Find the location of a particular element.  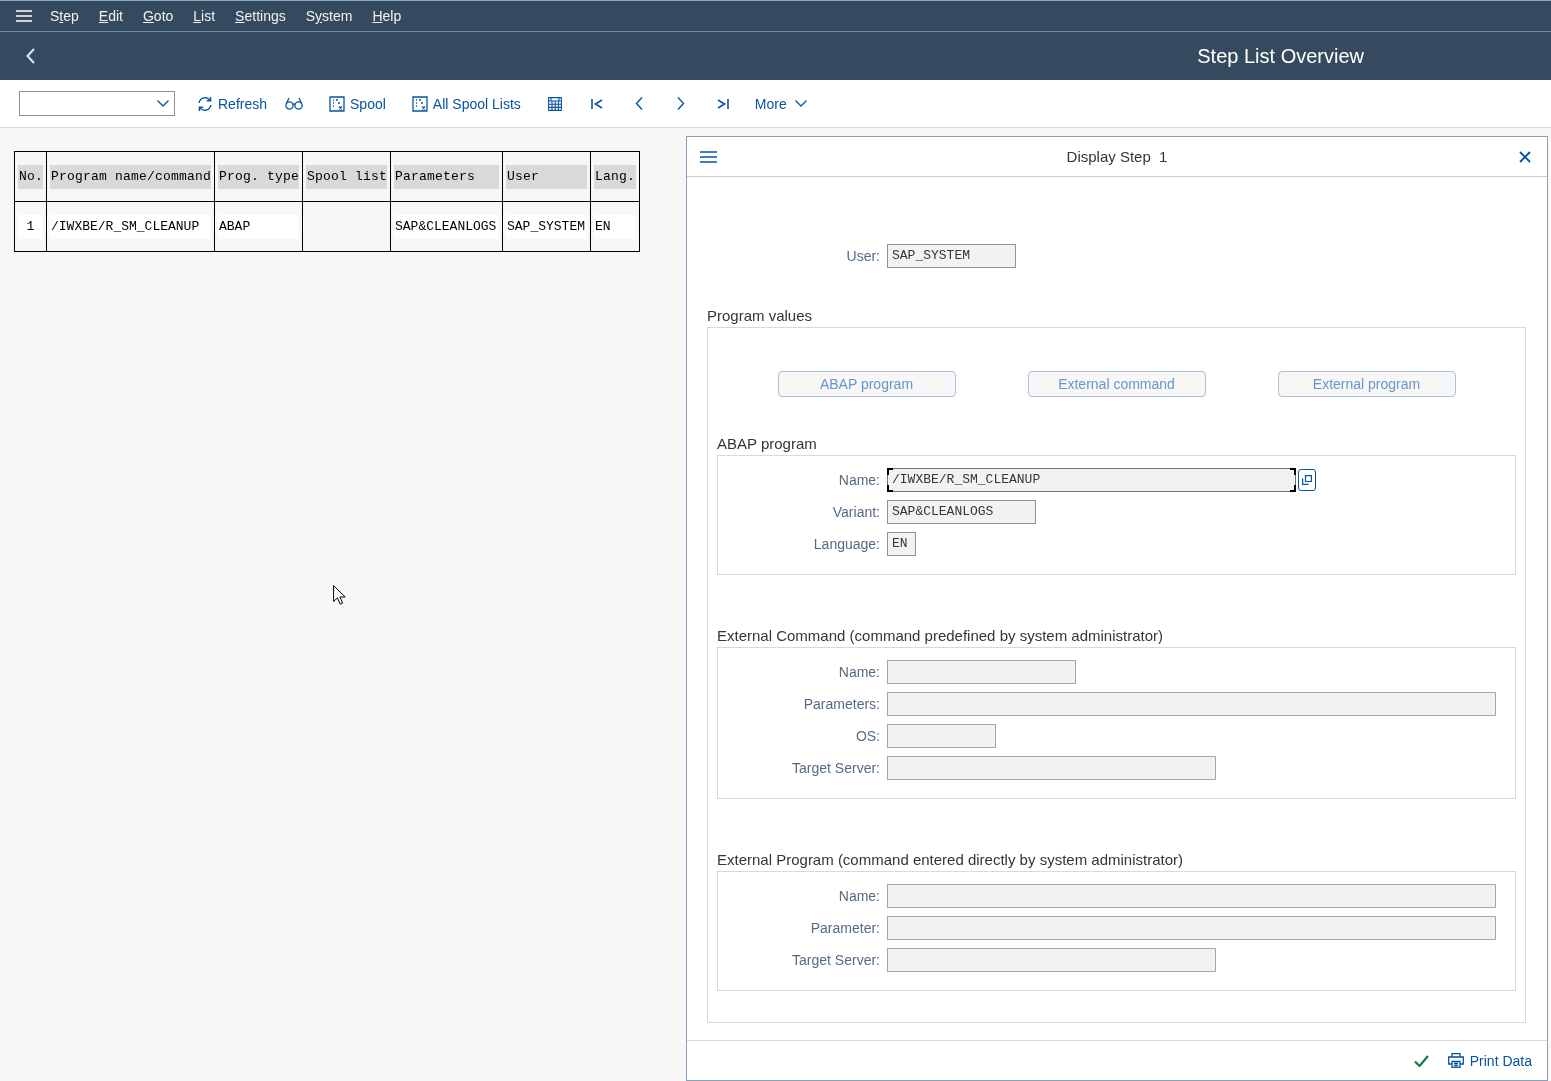

section-heading: External Command (command predefined by system administrator) is located at coordinates (940, 636).